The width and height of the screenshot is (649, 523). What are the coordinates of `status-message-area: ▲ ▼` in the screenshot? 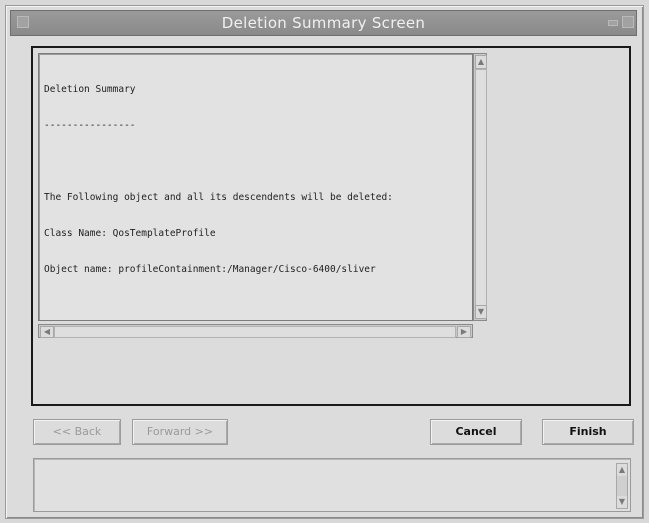 It's located at (332, 485).